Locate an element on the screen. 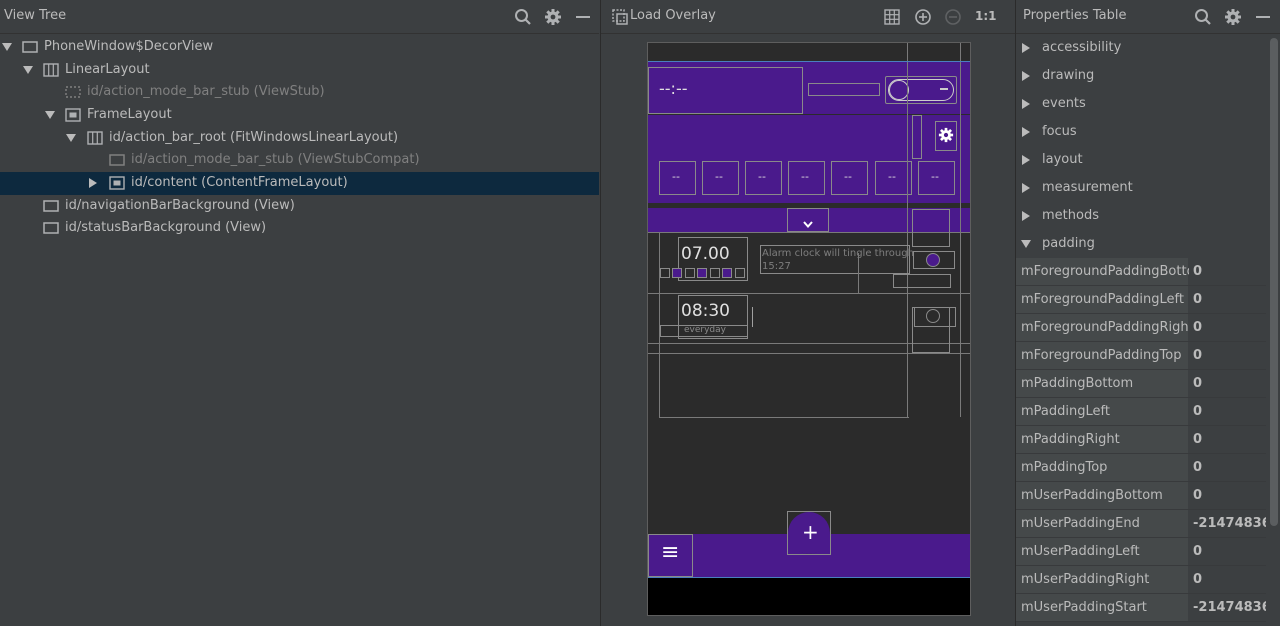 Image resolution: width=1280 pixels, height=626 pixels. preview-switch-thumb is located at coordinates (899, 90).